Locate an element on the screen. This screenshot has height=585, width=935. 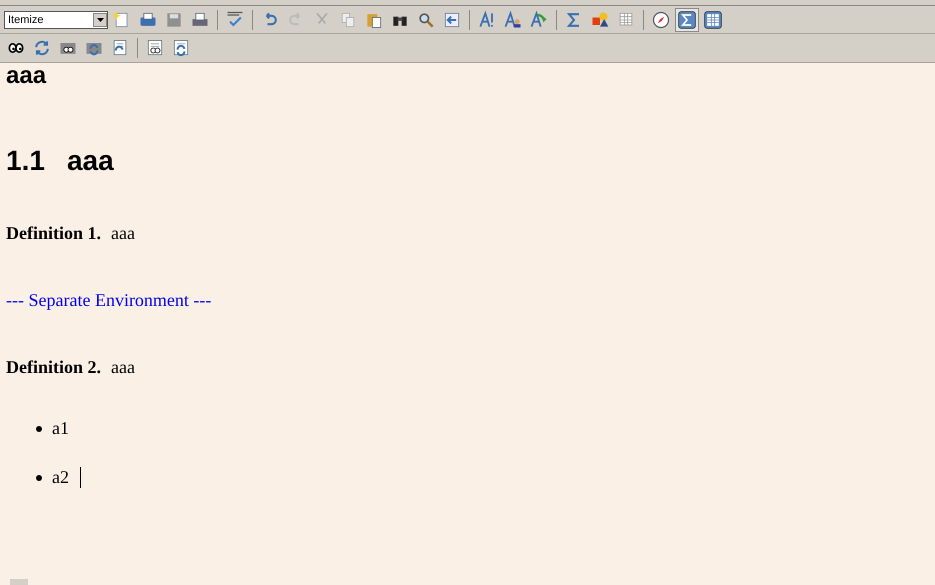
compass-icon is located at coordinates (661, 20).